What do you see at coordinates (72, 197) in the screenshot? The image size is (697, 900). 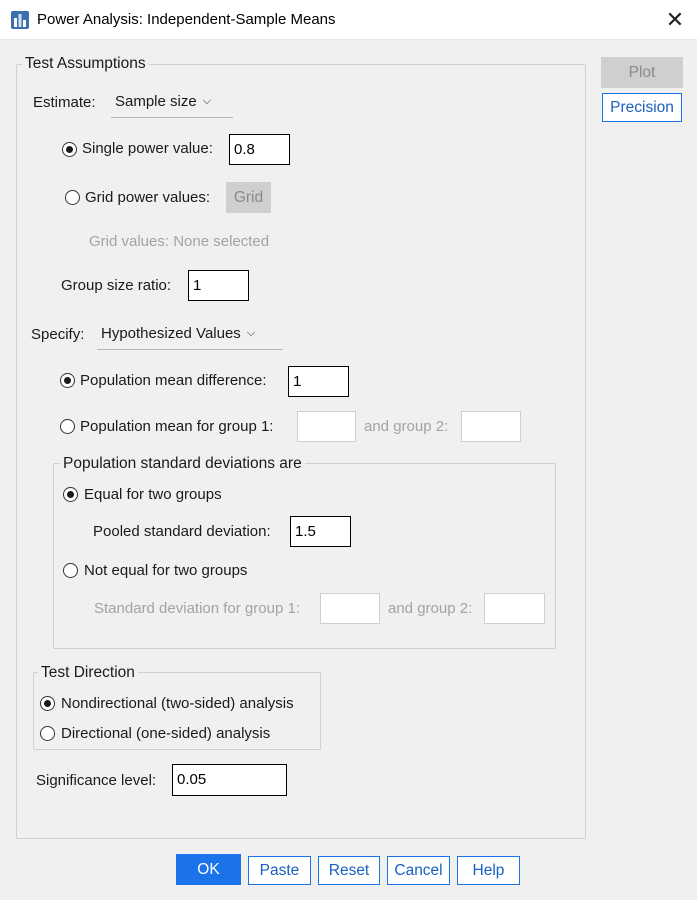 I see `grid-power-radio` at bounding box center [72, 197].